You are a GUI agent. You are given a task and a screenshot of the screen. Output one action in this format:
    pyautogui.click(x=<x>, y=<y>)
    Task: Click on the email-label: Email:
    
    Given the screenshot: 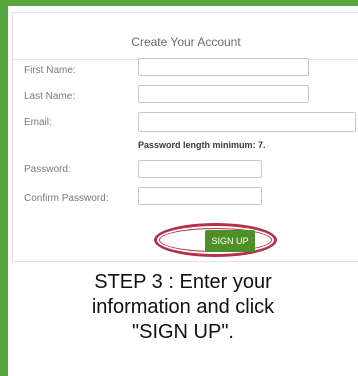 What is the action you would take?
    pyautogui.click(x=38, y=122)
    